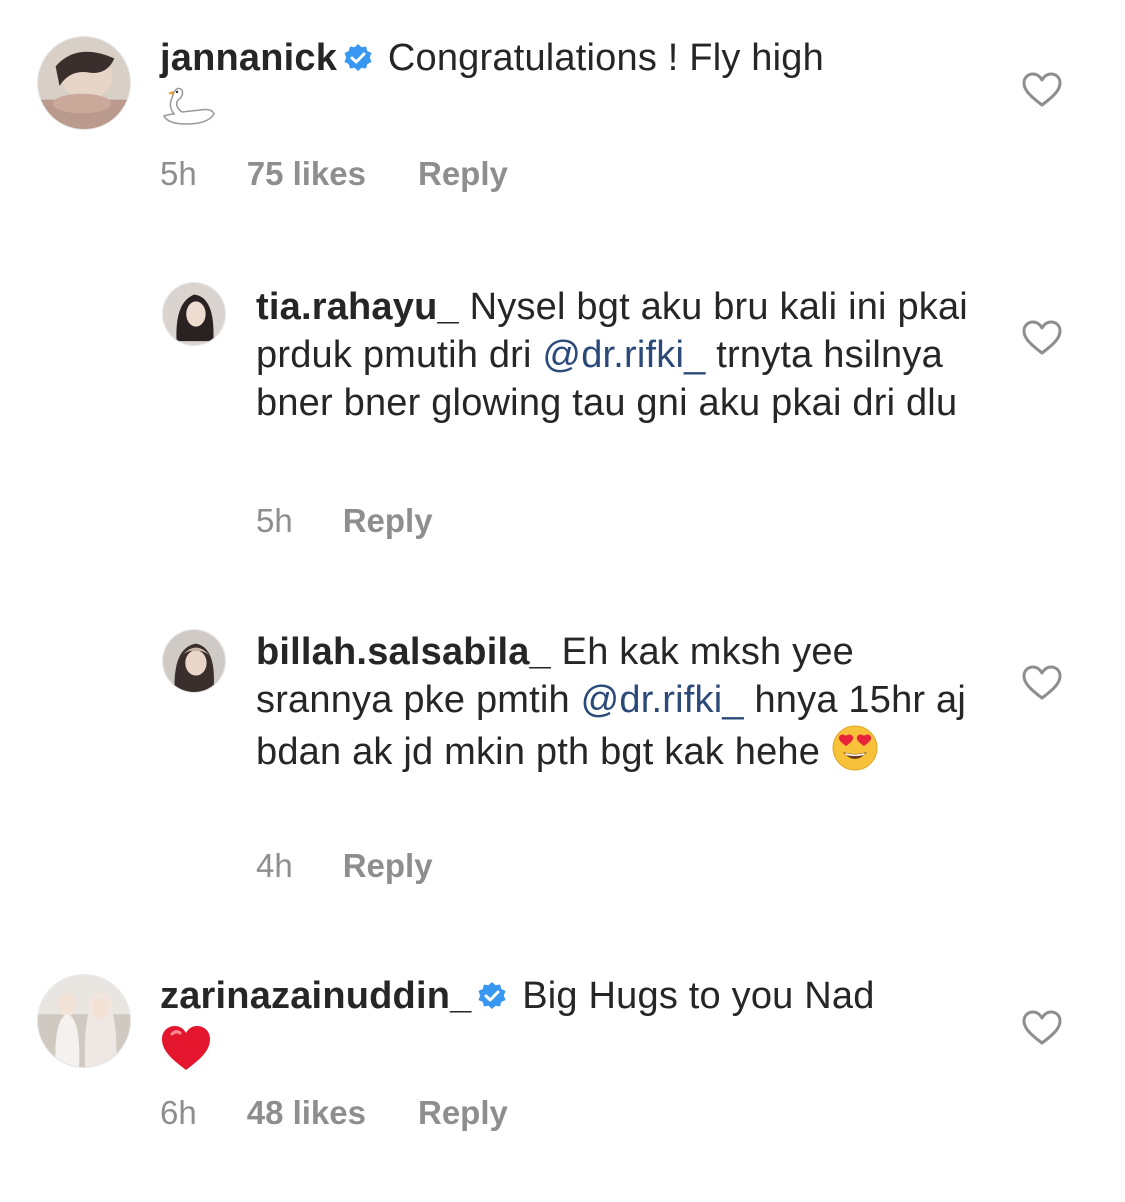 The width and height of the screenshot is (1125, 1202). Describe the element at coordinates (357, 307) in the screenshot. I see `username-link: tia.rahayu_` at that location.